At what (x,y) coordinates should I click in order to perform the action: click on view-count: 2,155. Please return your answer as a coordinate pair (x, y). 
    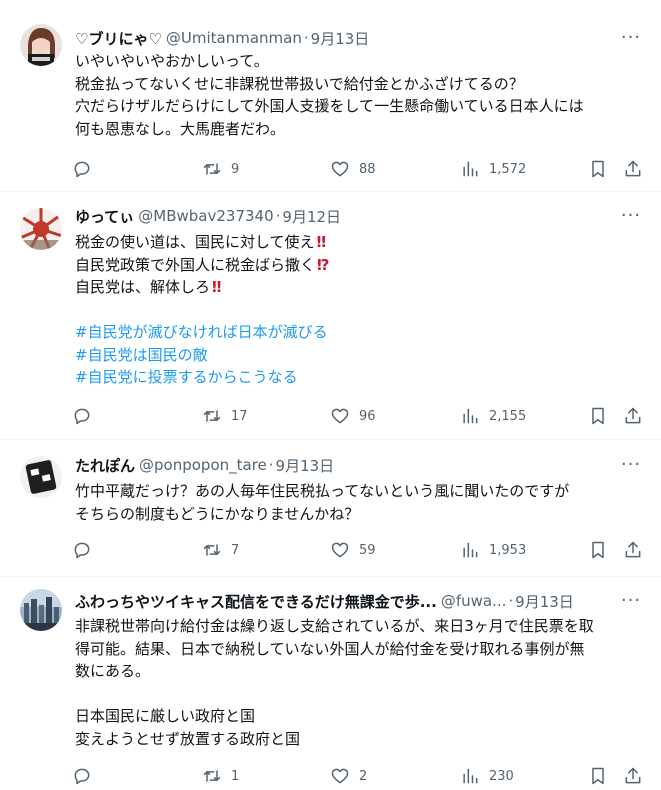
    Looking at the image, I should click on (508, 416).